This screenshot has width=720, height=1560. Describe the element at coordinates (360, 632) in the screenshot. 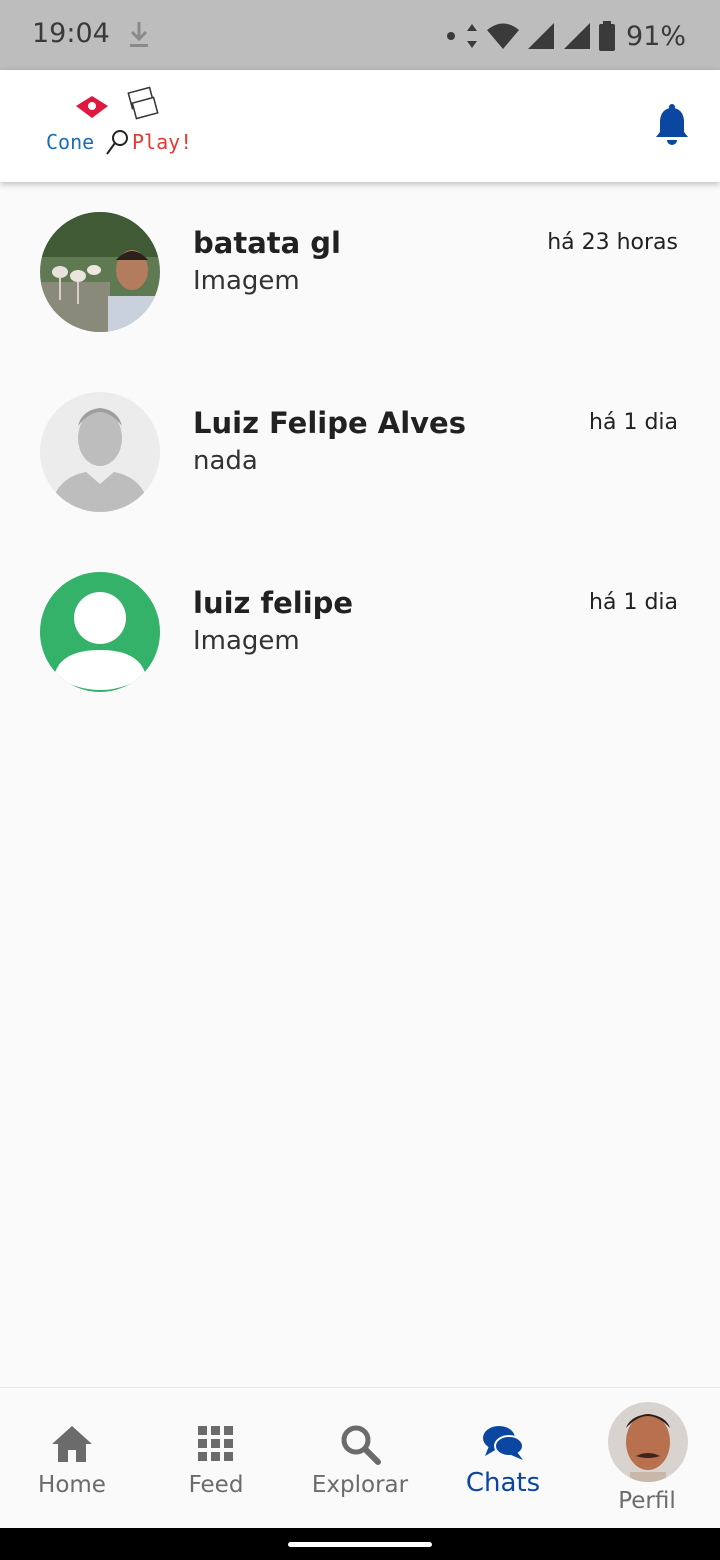

I see `chat-item: luiz felipe Imagem há 1 dia` at that location.